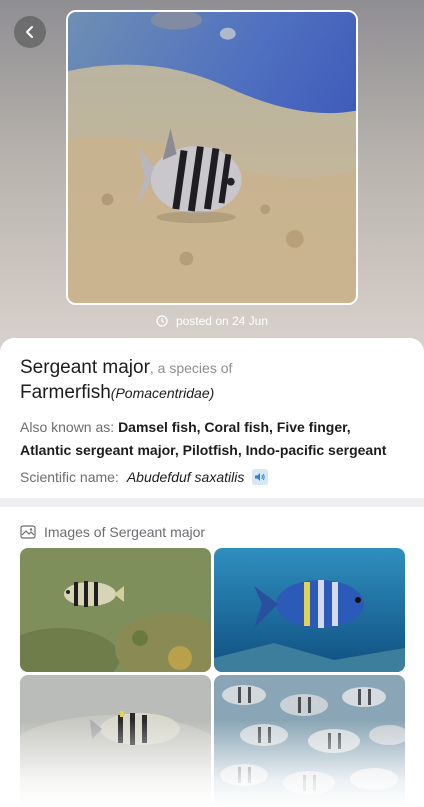  I want to click on common-name: Sergeant major, so click(85, 367).